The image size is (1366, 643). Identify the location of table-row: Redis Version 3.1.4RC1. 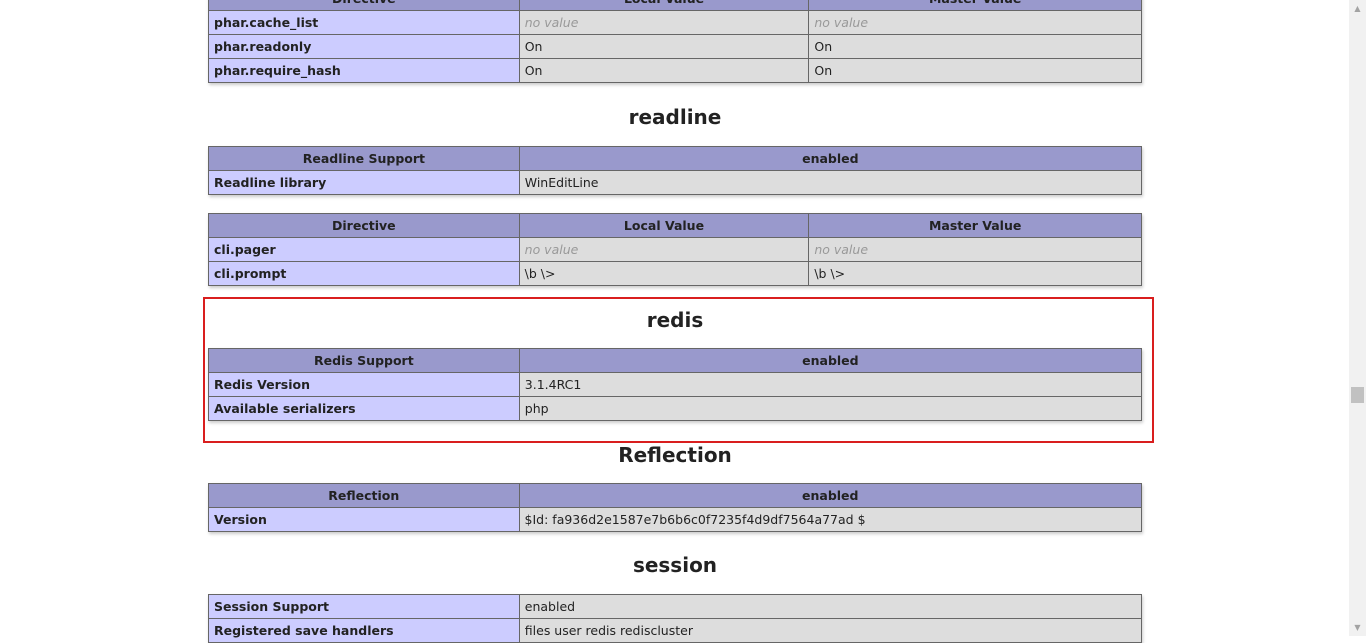
(675, 384).